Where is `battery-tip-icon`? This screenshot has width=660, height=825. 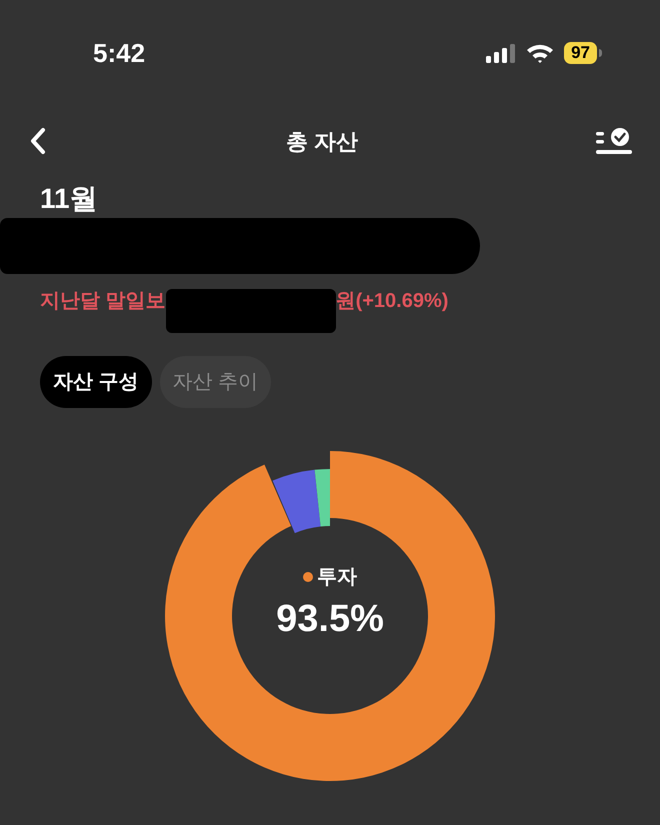
battery-tip-icon is located at coordinates (600, 53).